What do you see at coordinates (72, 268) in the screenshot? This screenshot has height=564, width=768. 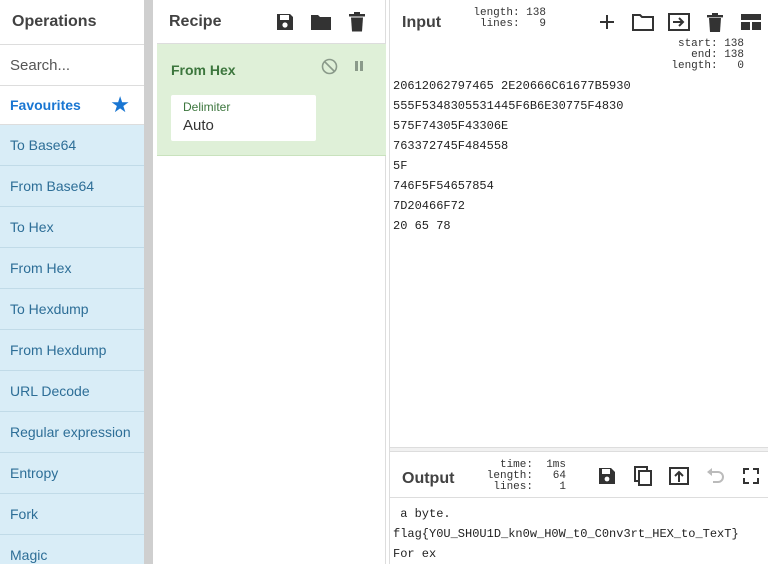 I see `operation-item: From Hex` at bounding box center [72, 268].